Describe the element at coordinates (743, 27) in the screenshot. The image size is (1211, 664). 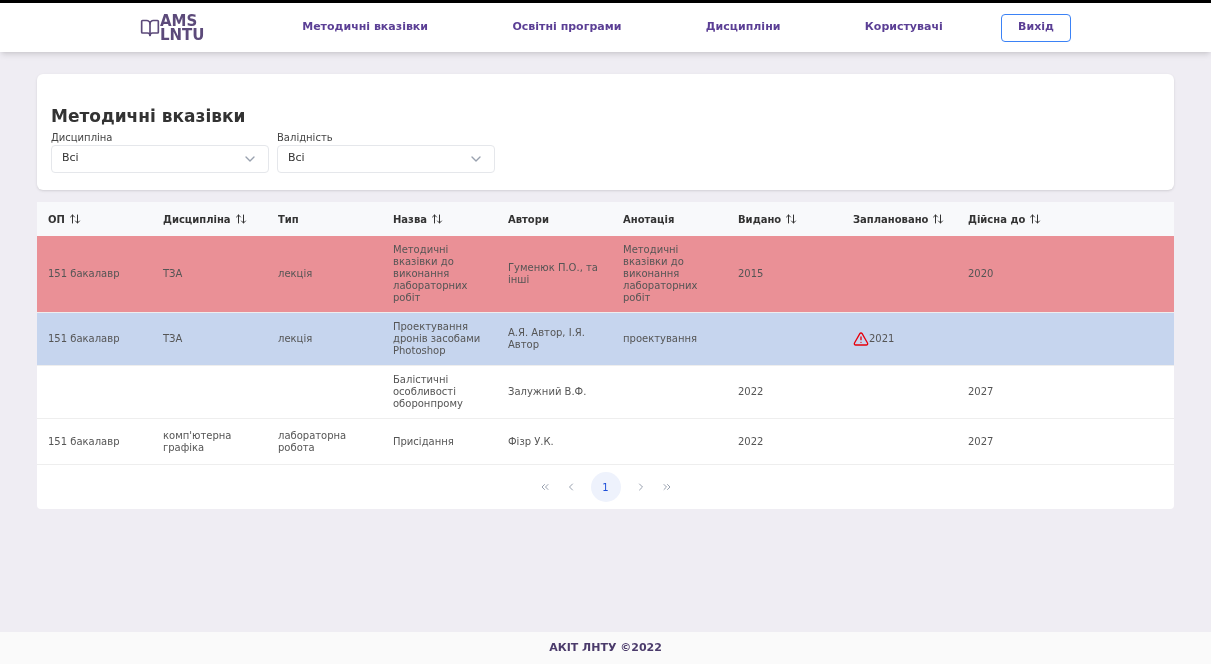
I see `nav-link: Дисципліни` at that location.